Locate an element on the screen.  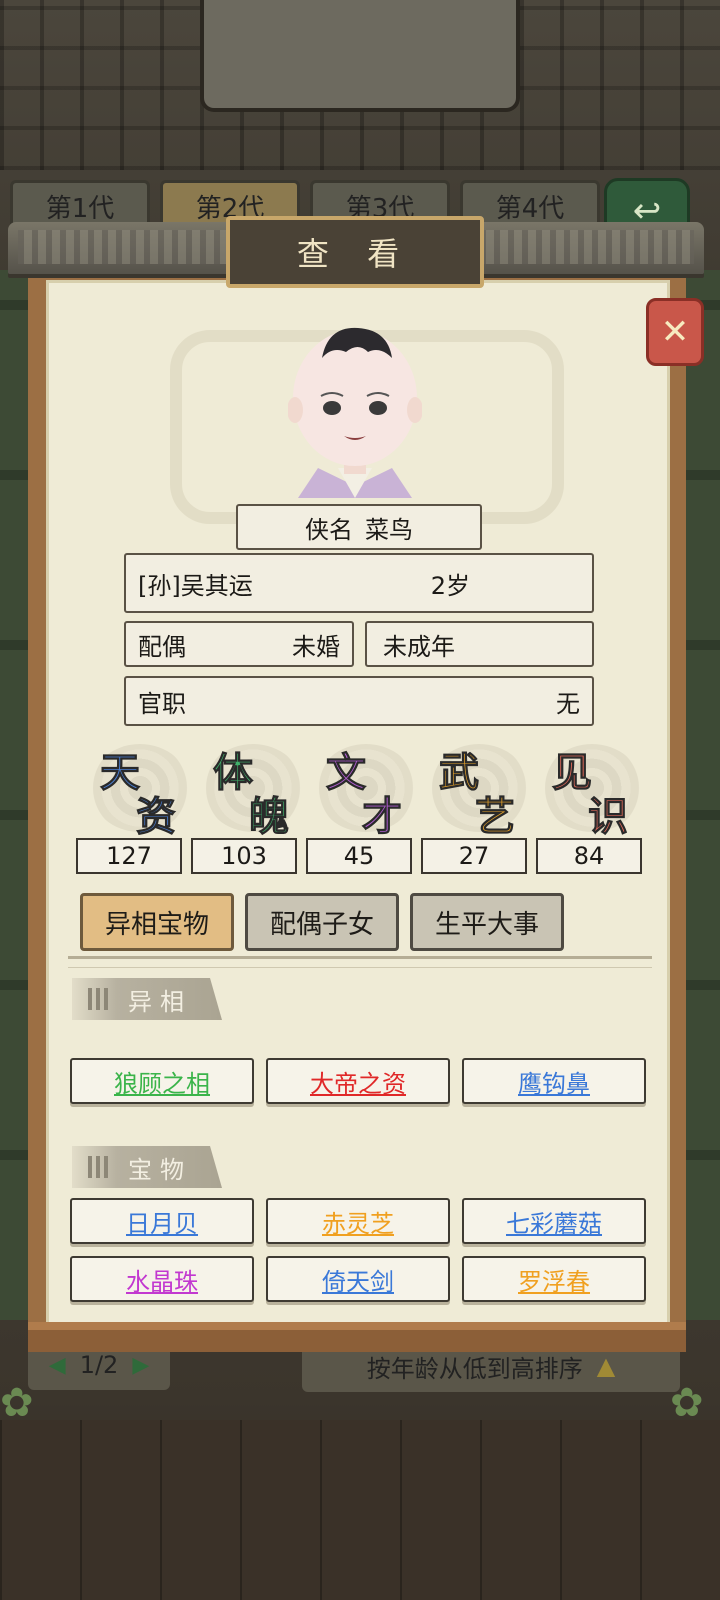
office-field: 官职 无 is located at coordinates (359, 701).